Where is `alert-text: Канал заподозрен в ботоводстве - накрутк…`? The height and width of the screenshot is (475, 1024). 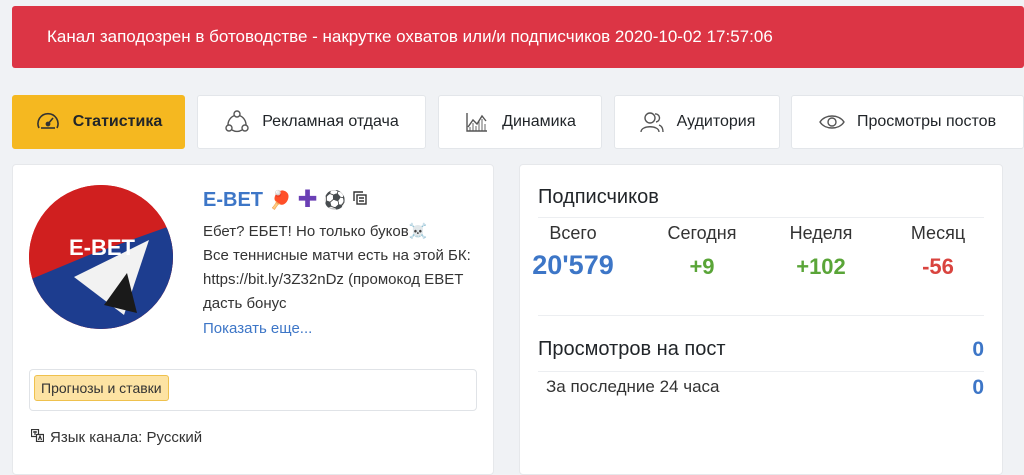 alert-text: Канал заподозрен в ботоводстве - накрутк… is located at coordinates (410, 36).